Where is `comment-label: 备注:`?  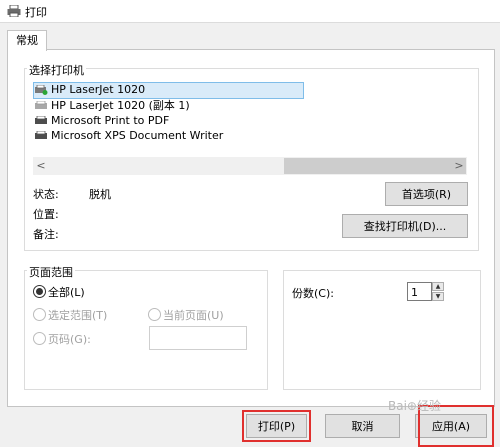
comment-label: 备注: is located at coordinates (46, 234).